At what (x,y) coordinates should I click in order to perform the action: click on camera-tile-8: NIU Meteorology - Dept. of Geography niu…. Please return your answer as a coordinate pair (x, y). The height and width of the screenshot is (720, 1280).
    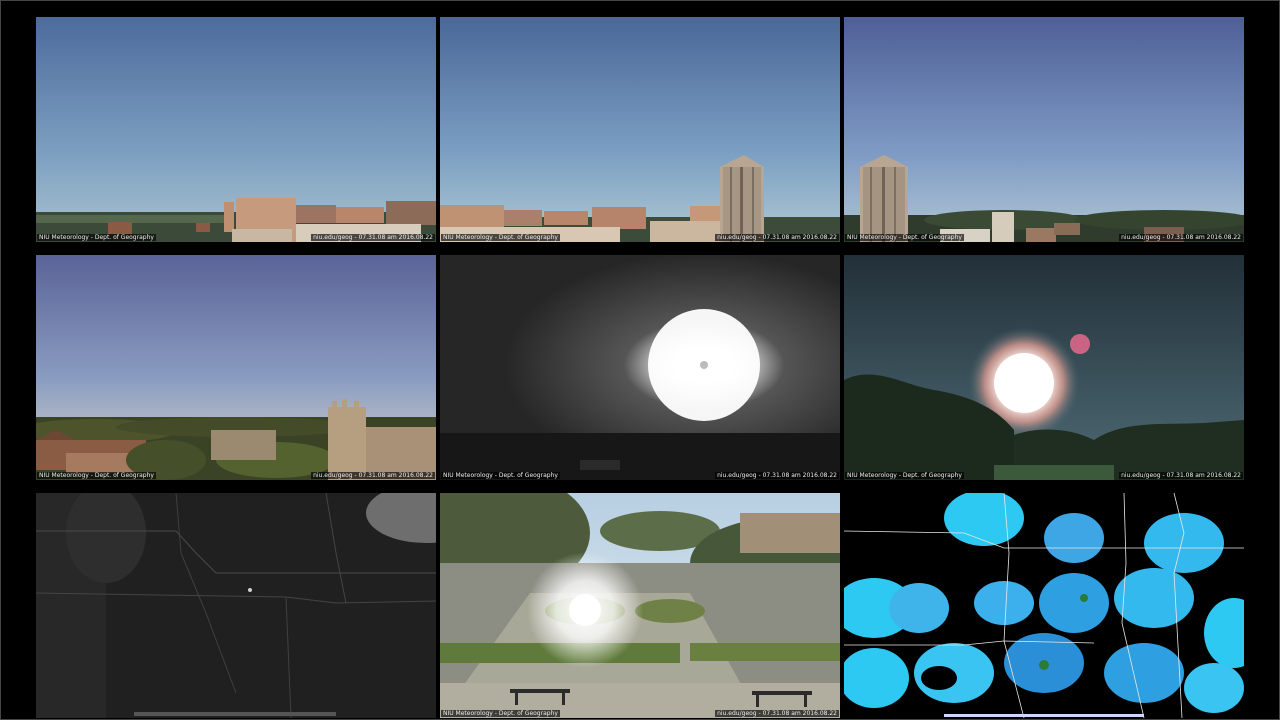
    Looking at the image, I should click on (640, 605).